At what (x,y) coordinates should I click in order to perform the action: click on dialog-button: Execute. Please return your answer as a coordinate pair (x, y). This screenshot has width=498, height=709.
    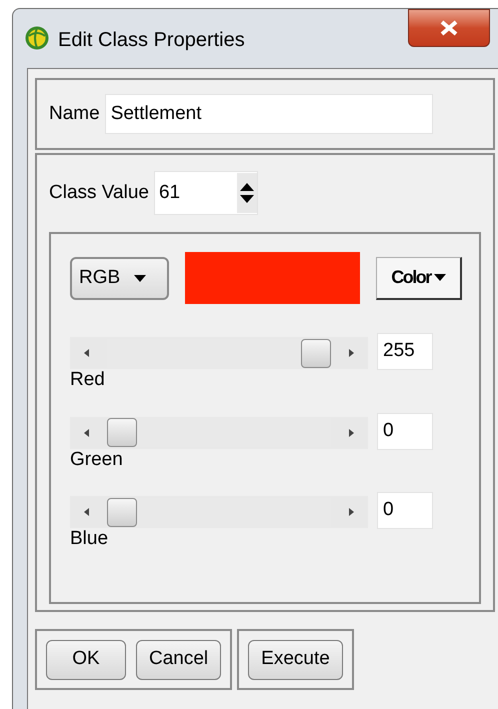
    Looking at the image, I should click on (295, 660).